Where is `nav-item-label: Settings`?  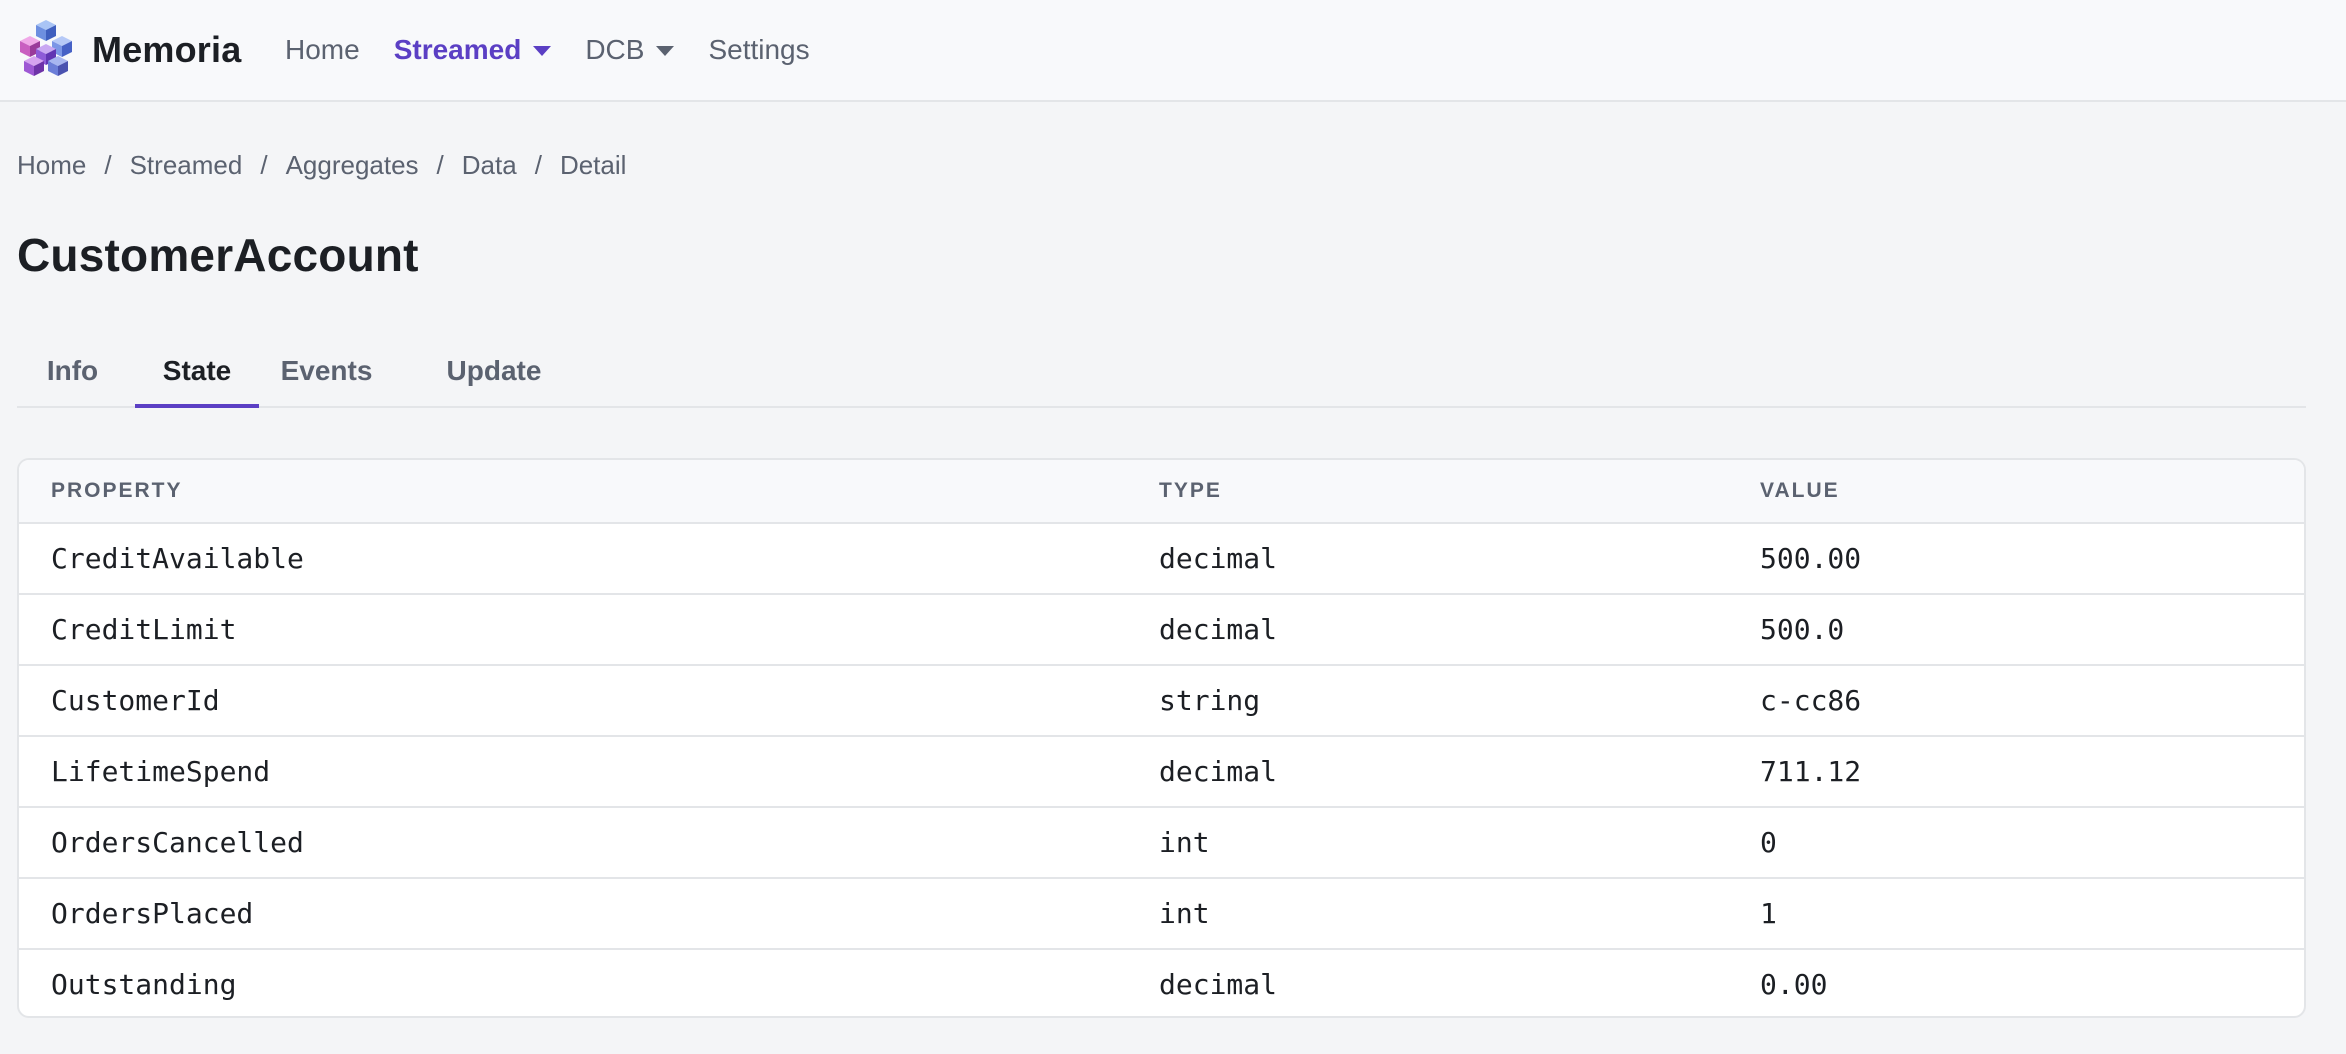
nav-item-label: Settings is located at coordinates (759, 49).